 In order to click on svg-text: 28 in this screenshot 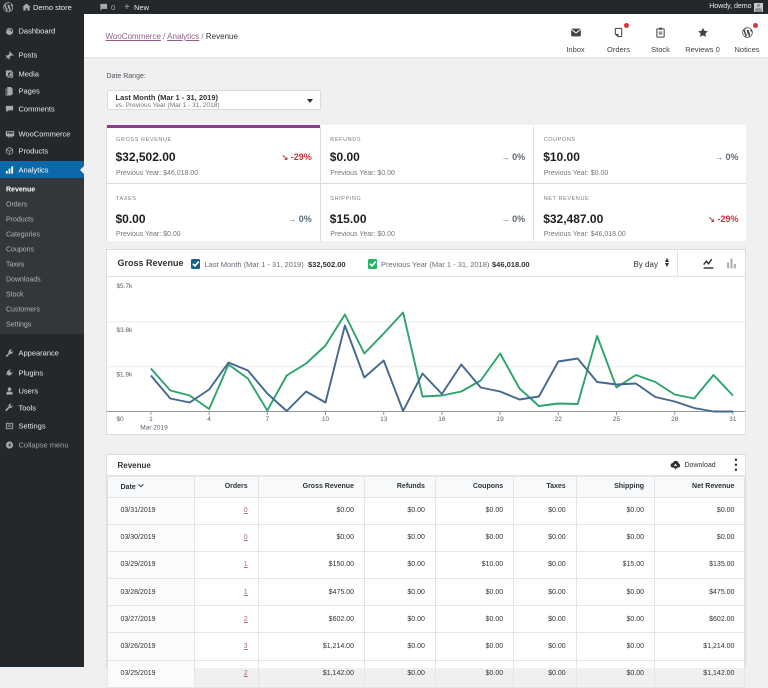, I will do `click(675, 419)`.